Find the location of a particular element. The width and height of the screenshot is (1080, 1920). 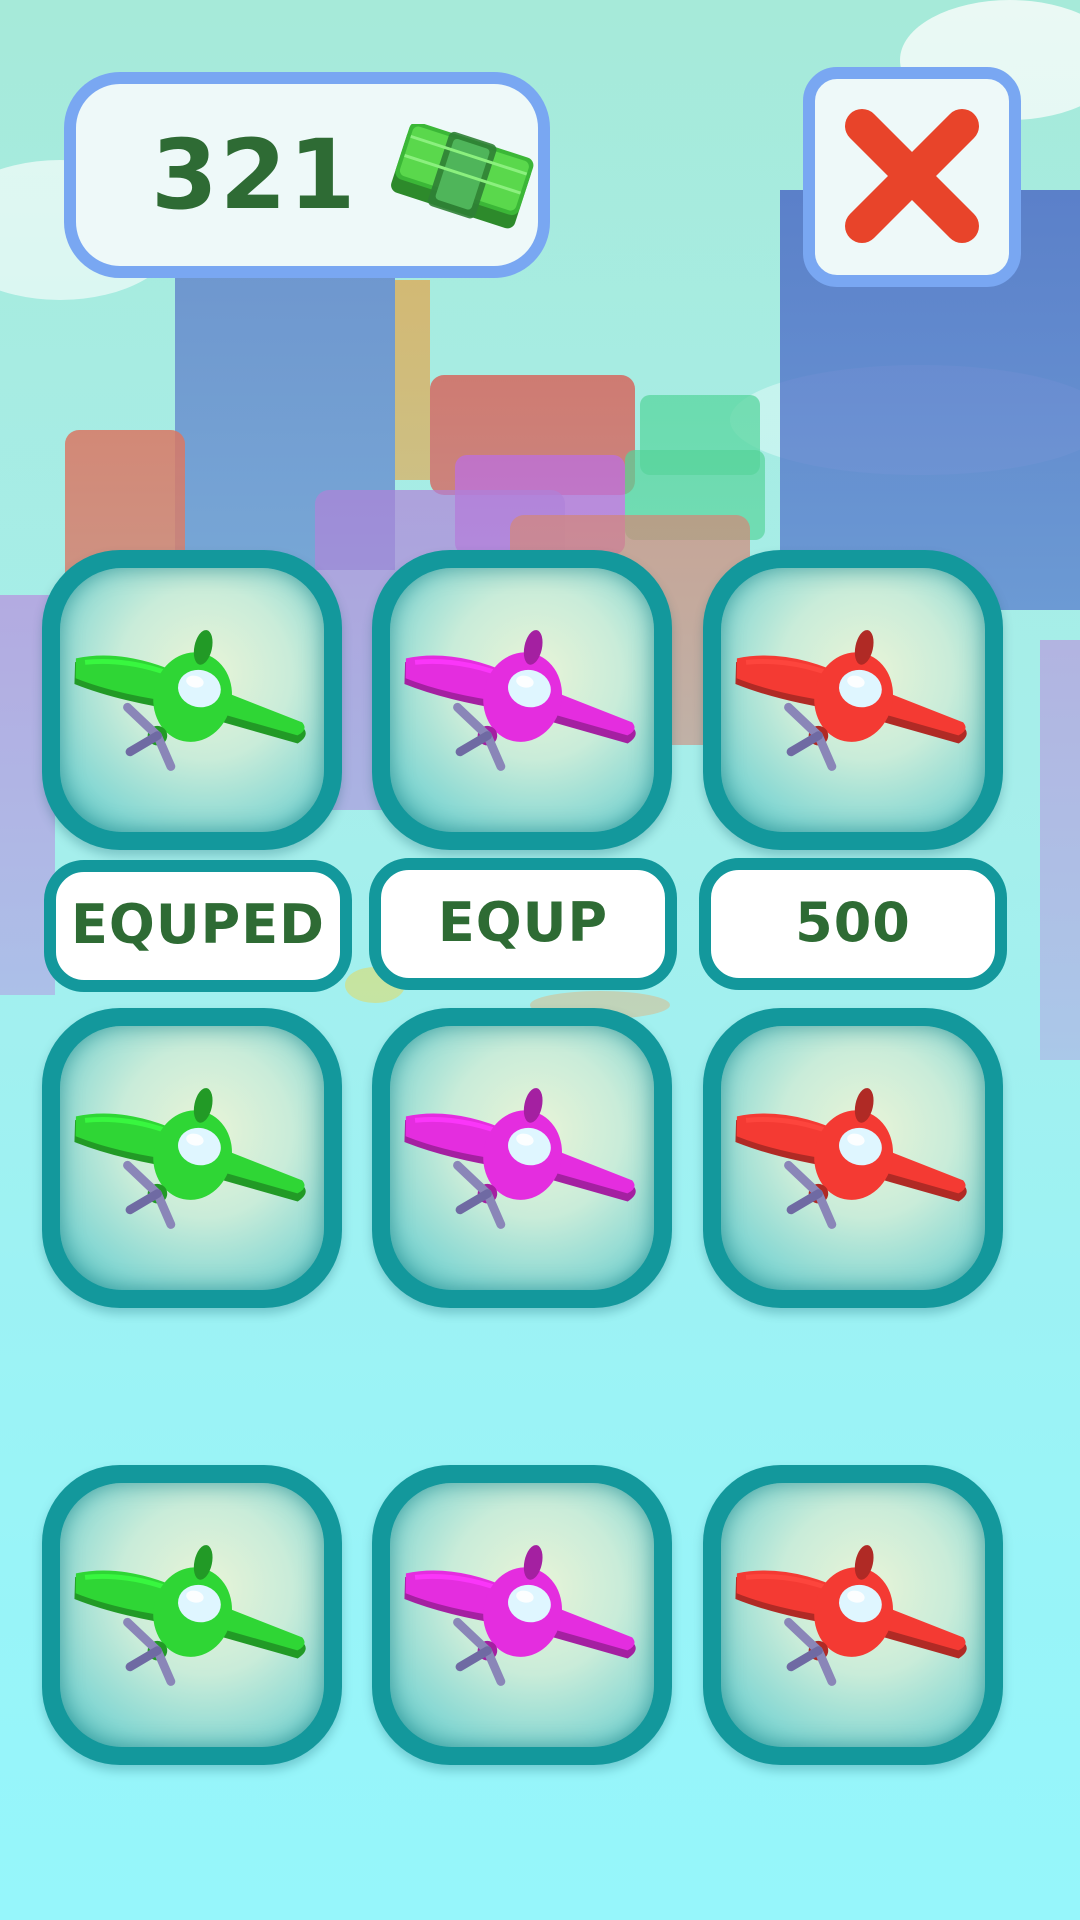

cash-stack-icon is located at coordinates (461, 178).